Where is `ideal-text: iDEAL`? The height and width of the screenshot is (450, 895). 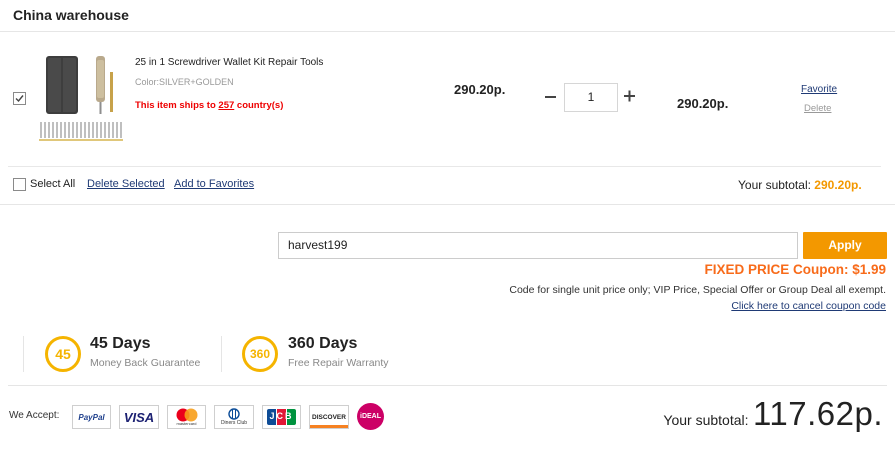 ideal-text: iDEAL is located at coordinates (370, 416).